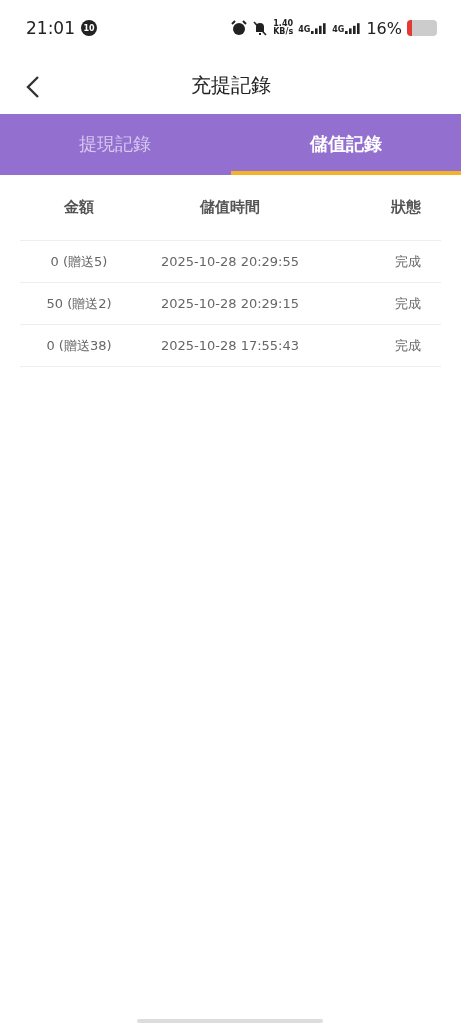  I want to click on page-title: 充提記錄, so click(230, 85).